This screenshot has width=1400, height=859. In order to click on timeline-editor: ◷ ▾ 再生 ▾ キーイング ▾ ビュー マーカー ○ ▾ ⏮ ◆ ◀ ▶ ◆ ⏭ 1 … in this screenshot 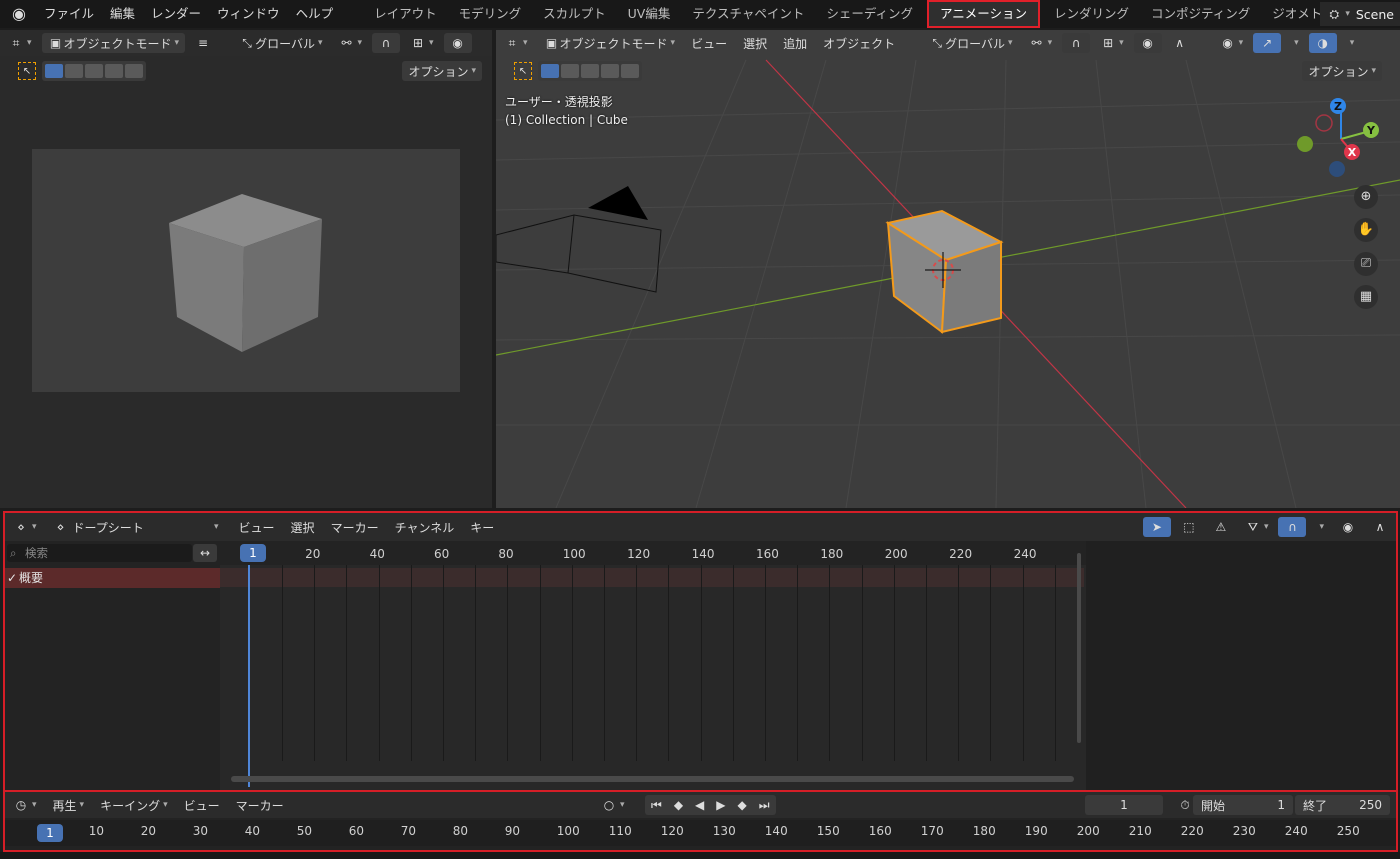, I will do `click(700, 821)`.